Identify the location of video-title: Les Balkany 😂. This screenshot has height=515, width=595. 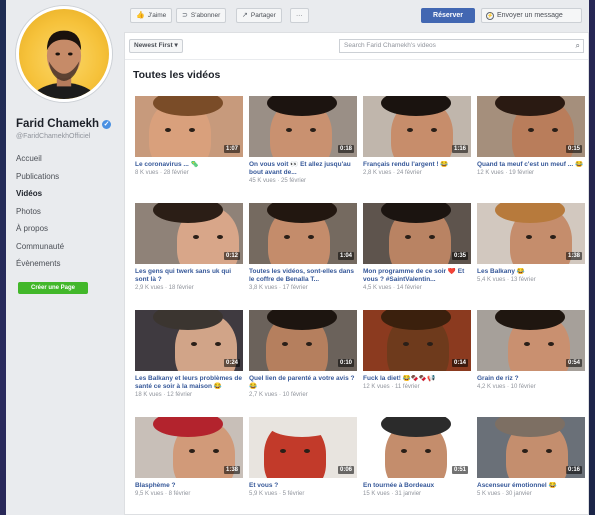
(531, 272).